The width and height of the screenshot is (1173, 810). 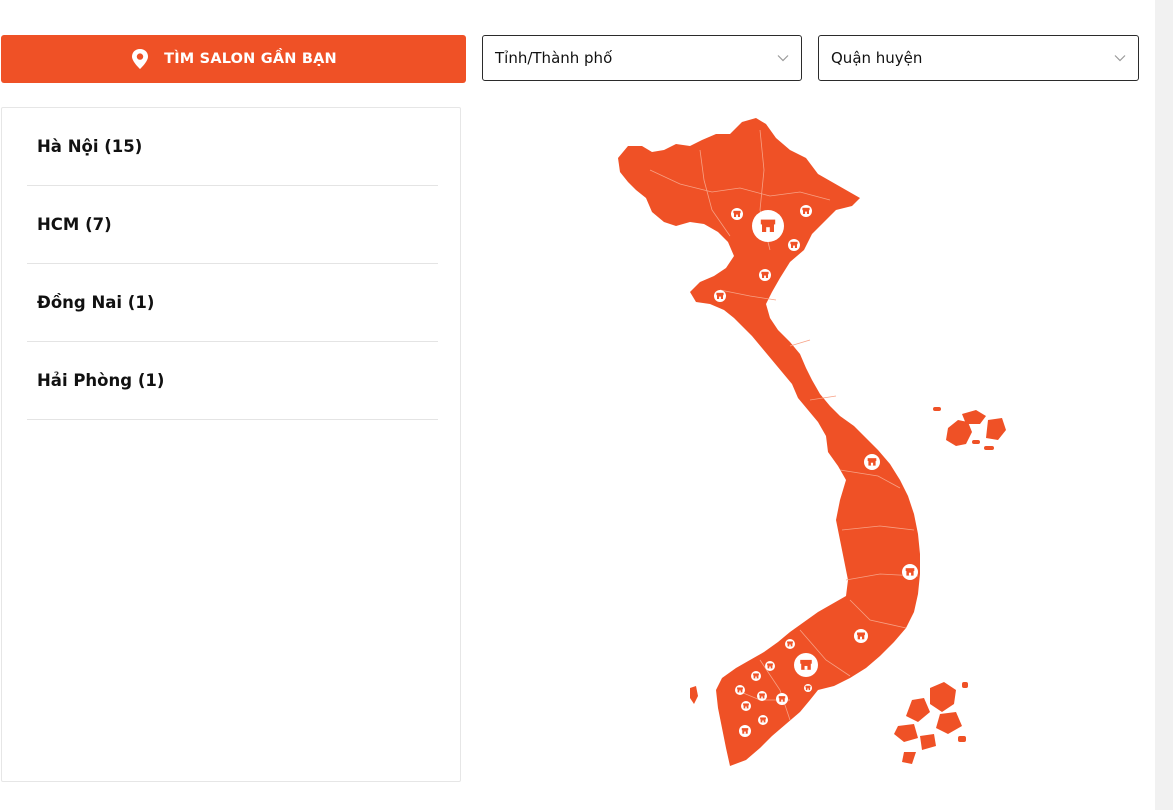 I want to click on phu-quoc-island, so click(x=694, y=695).